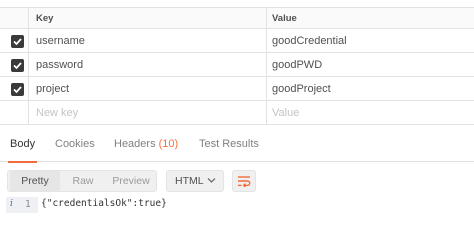 Image resolution: width=474 pixels, height=240 pixels. I want to click on response-tabs: Body Cookies Headers (10) Test Results, so click(237, 145).